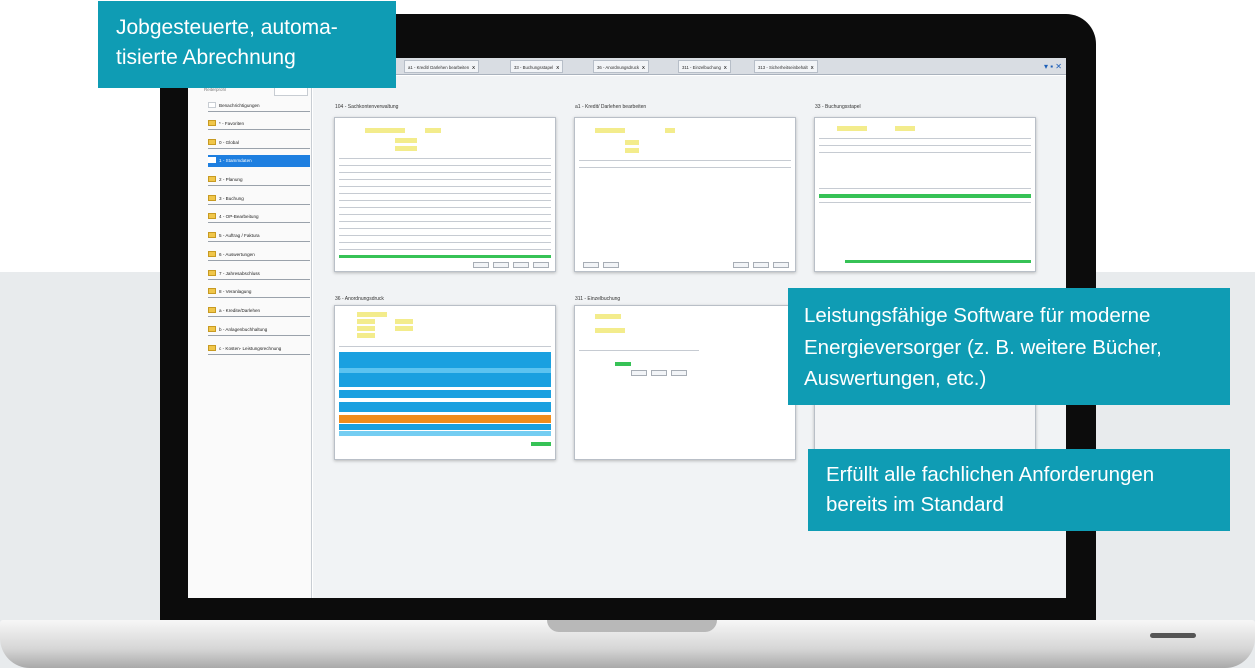 The width and height of the screenshot is (1255, 668). I want to click on window-thumbnail-einzelbuchung, so click(685, 382).